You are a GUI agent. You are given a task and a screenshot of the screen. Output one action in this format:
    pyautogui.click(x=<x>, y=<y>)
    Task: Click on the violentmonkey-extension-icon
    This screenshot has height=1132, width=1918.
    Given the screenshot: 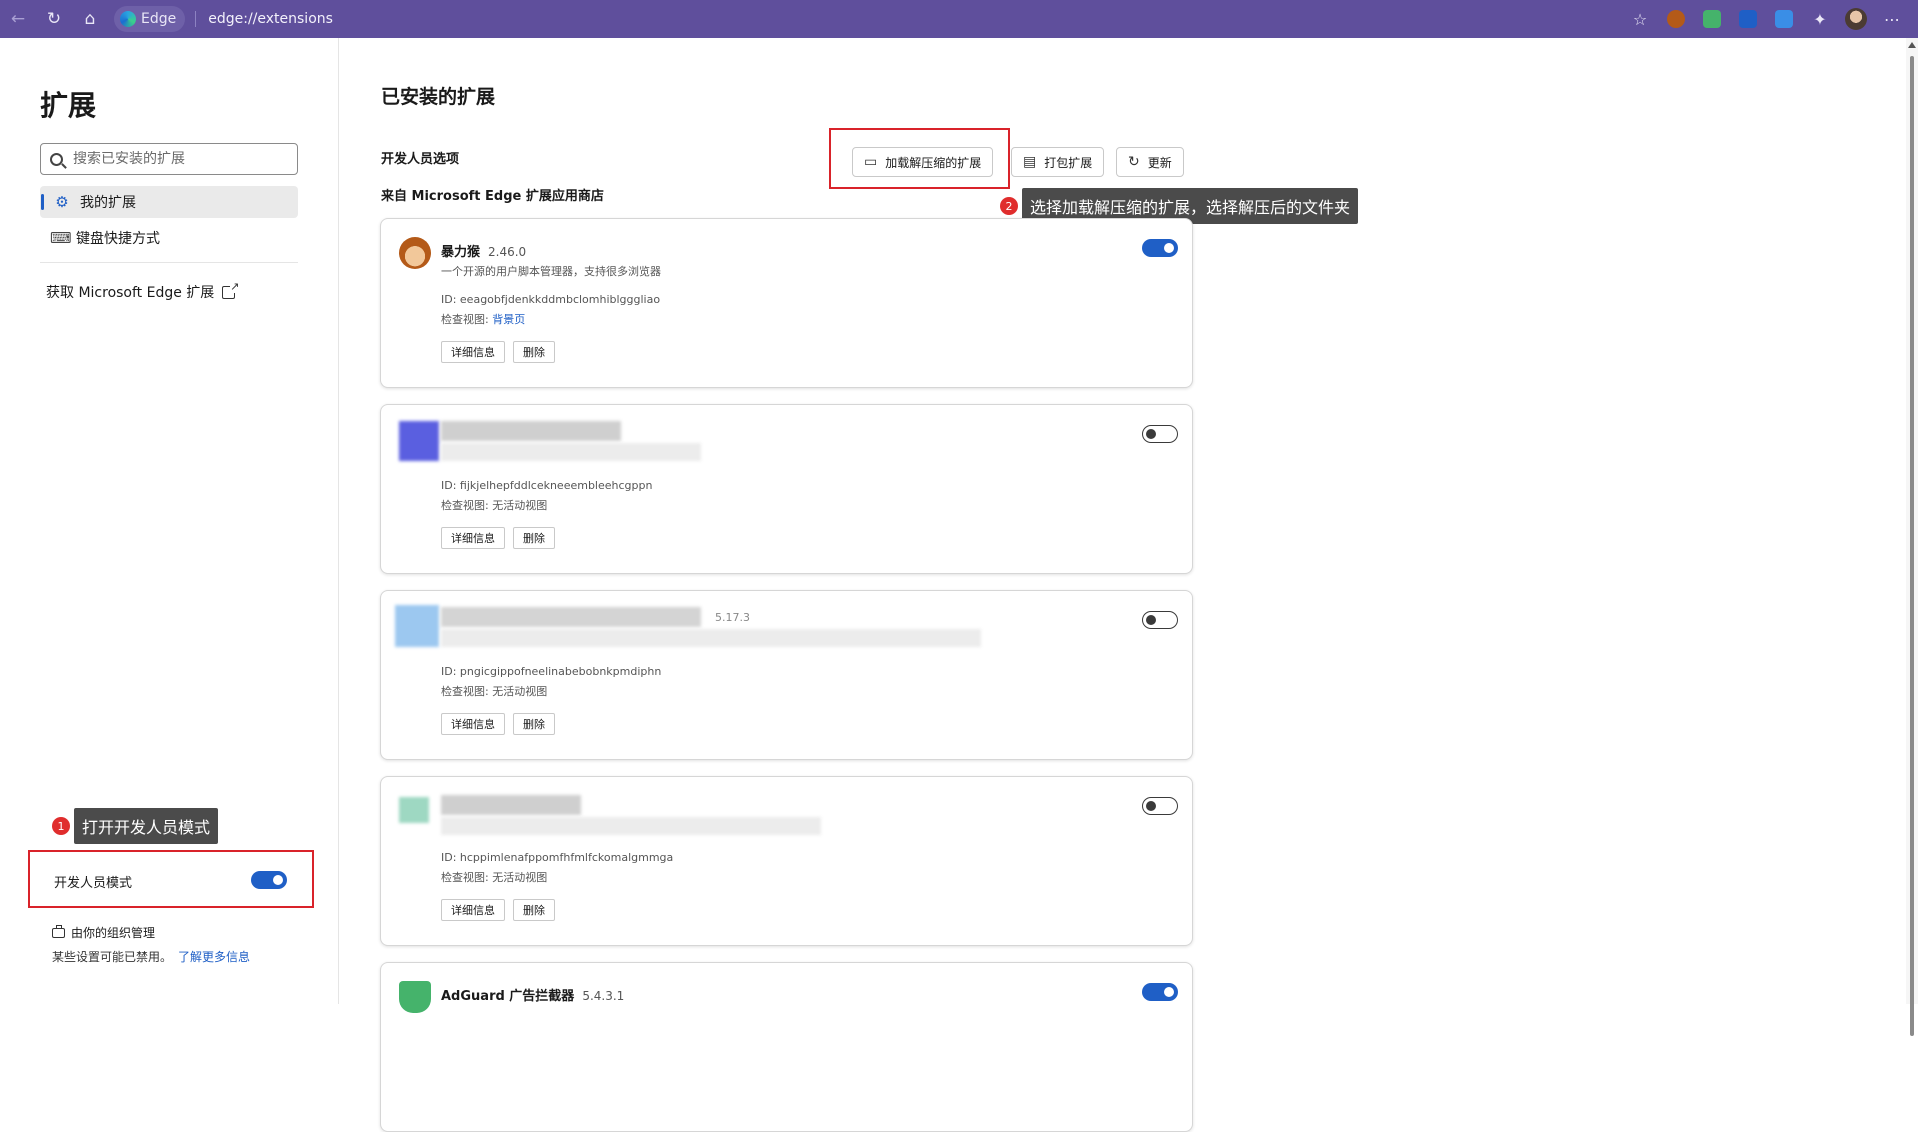 What is the action you would take?
    pyautogui.click(x=1676, y=19)
    